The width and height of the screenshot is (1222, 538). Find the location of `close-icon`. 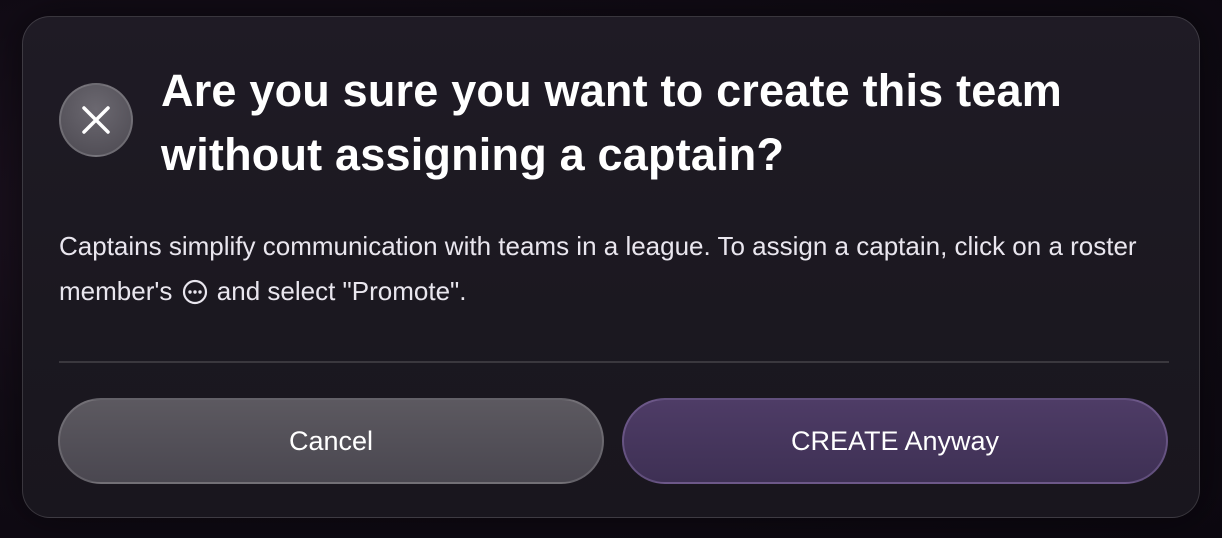

close-icon is located at coordinates (96, 120).